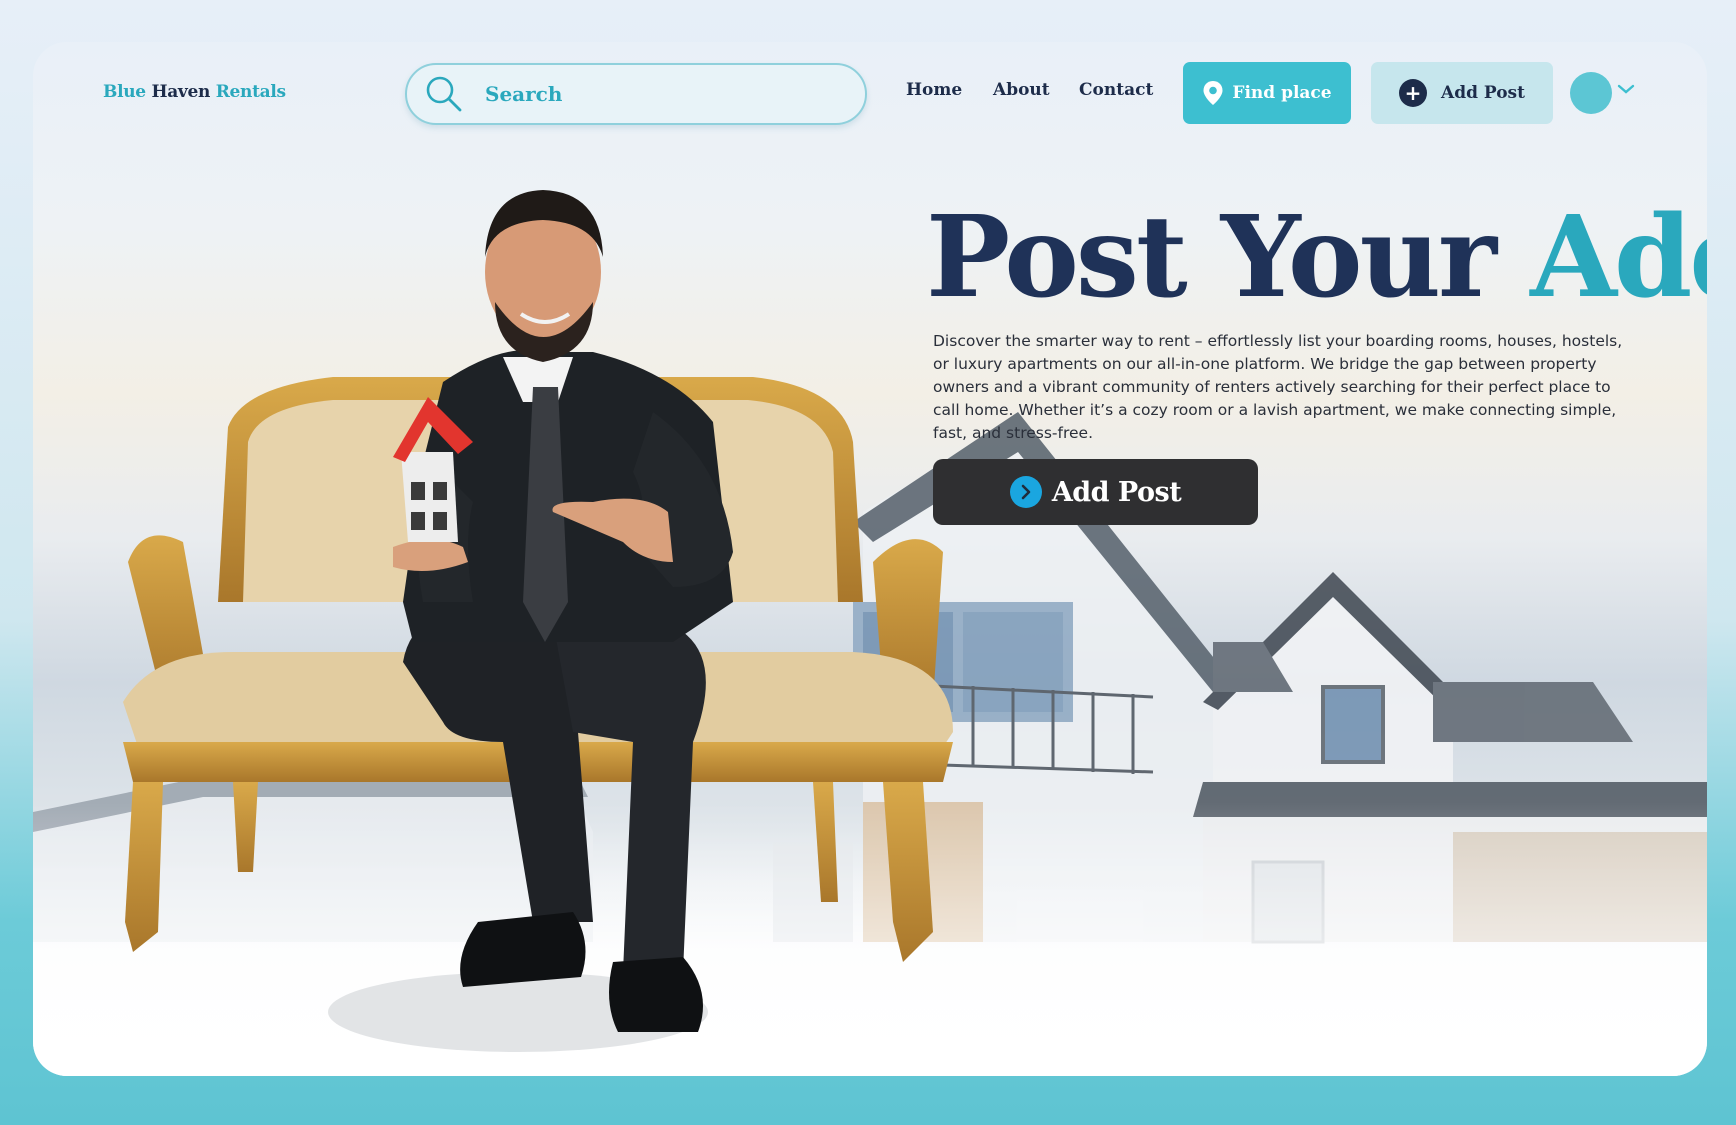  What do you see at coordinates (523, 94) in the screenshot?
I see `search-input: Search` at bounding box center [523, 94].